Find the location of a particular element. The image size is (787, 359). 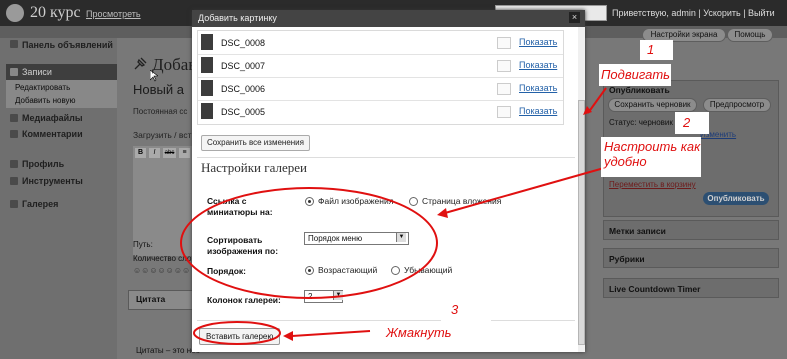

annotation-move-label: Подвигать is located at coordinates (636, 74).